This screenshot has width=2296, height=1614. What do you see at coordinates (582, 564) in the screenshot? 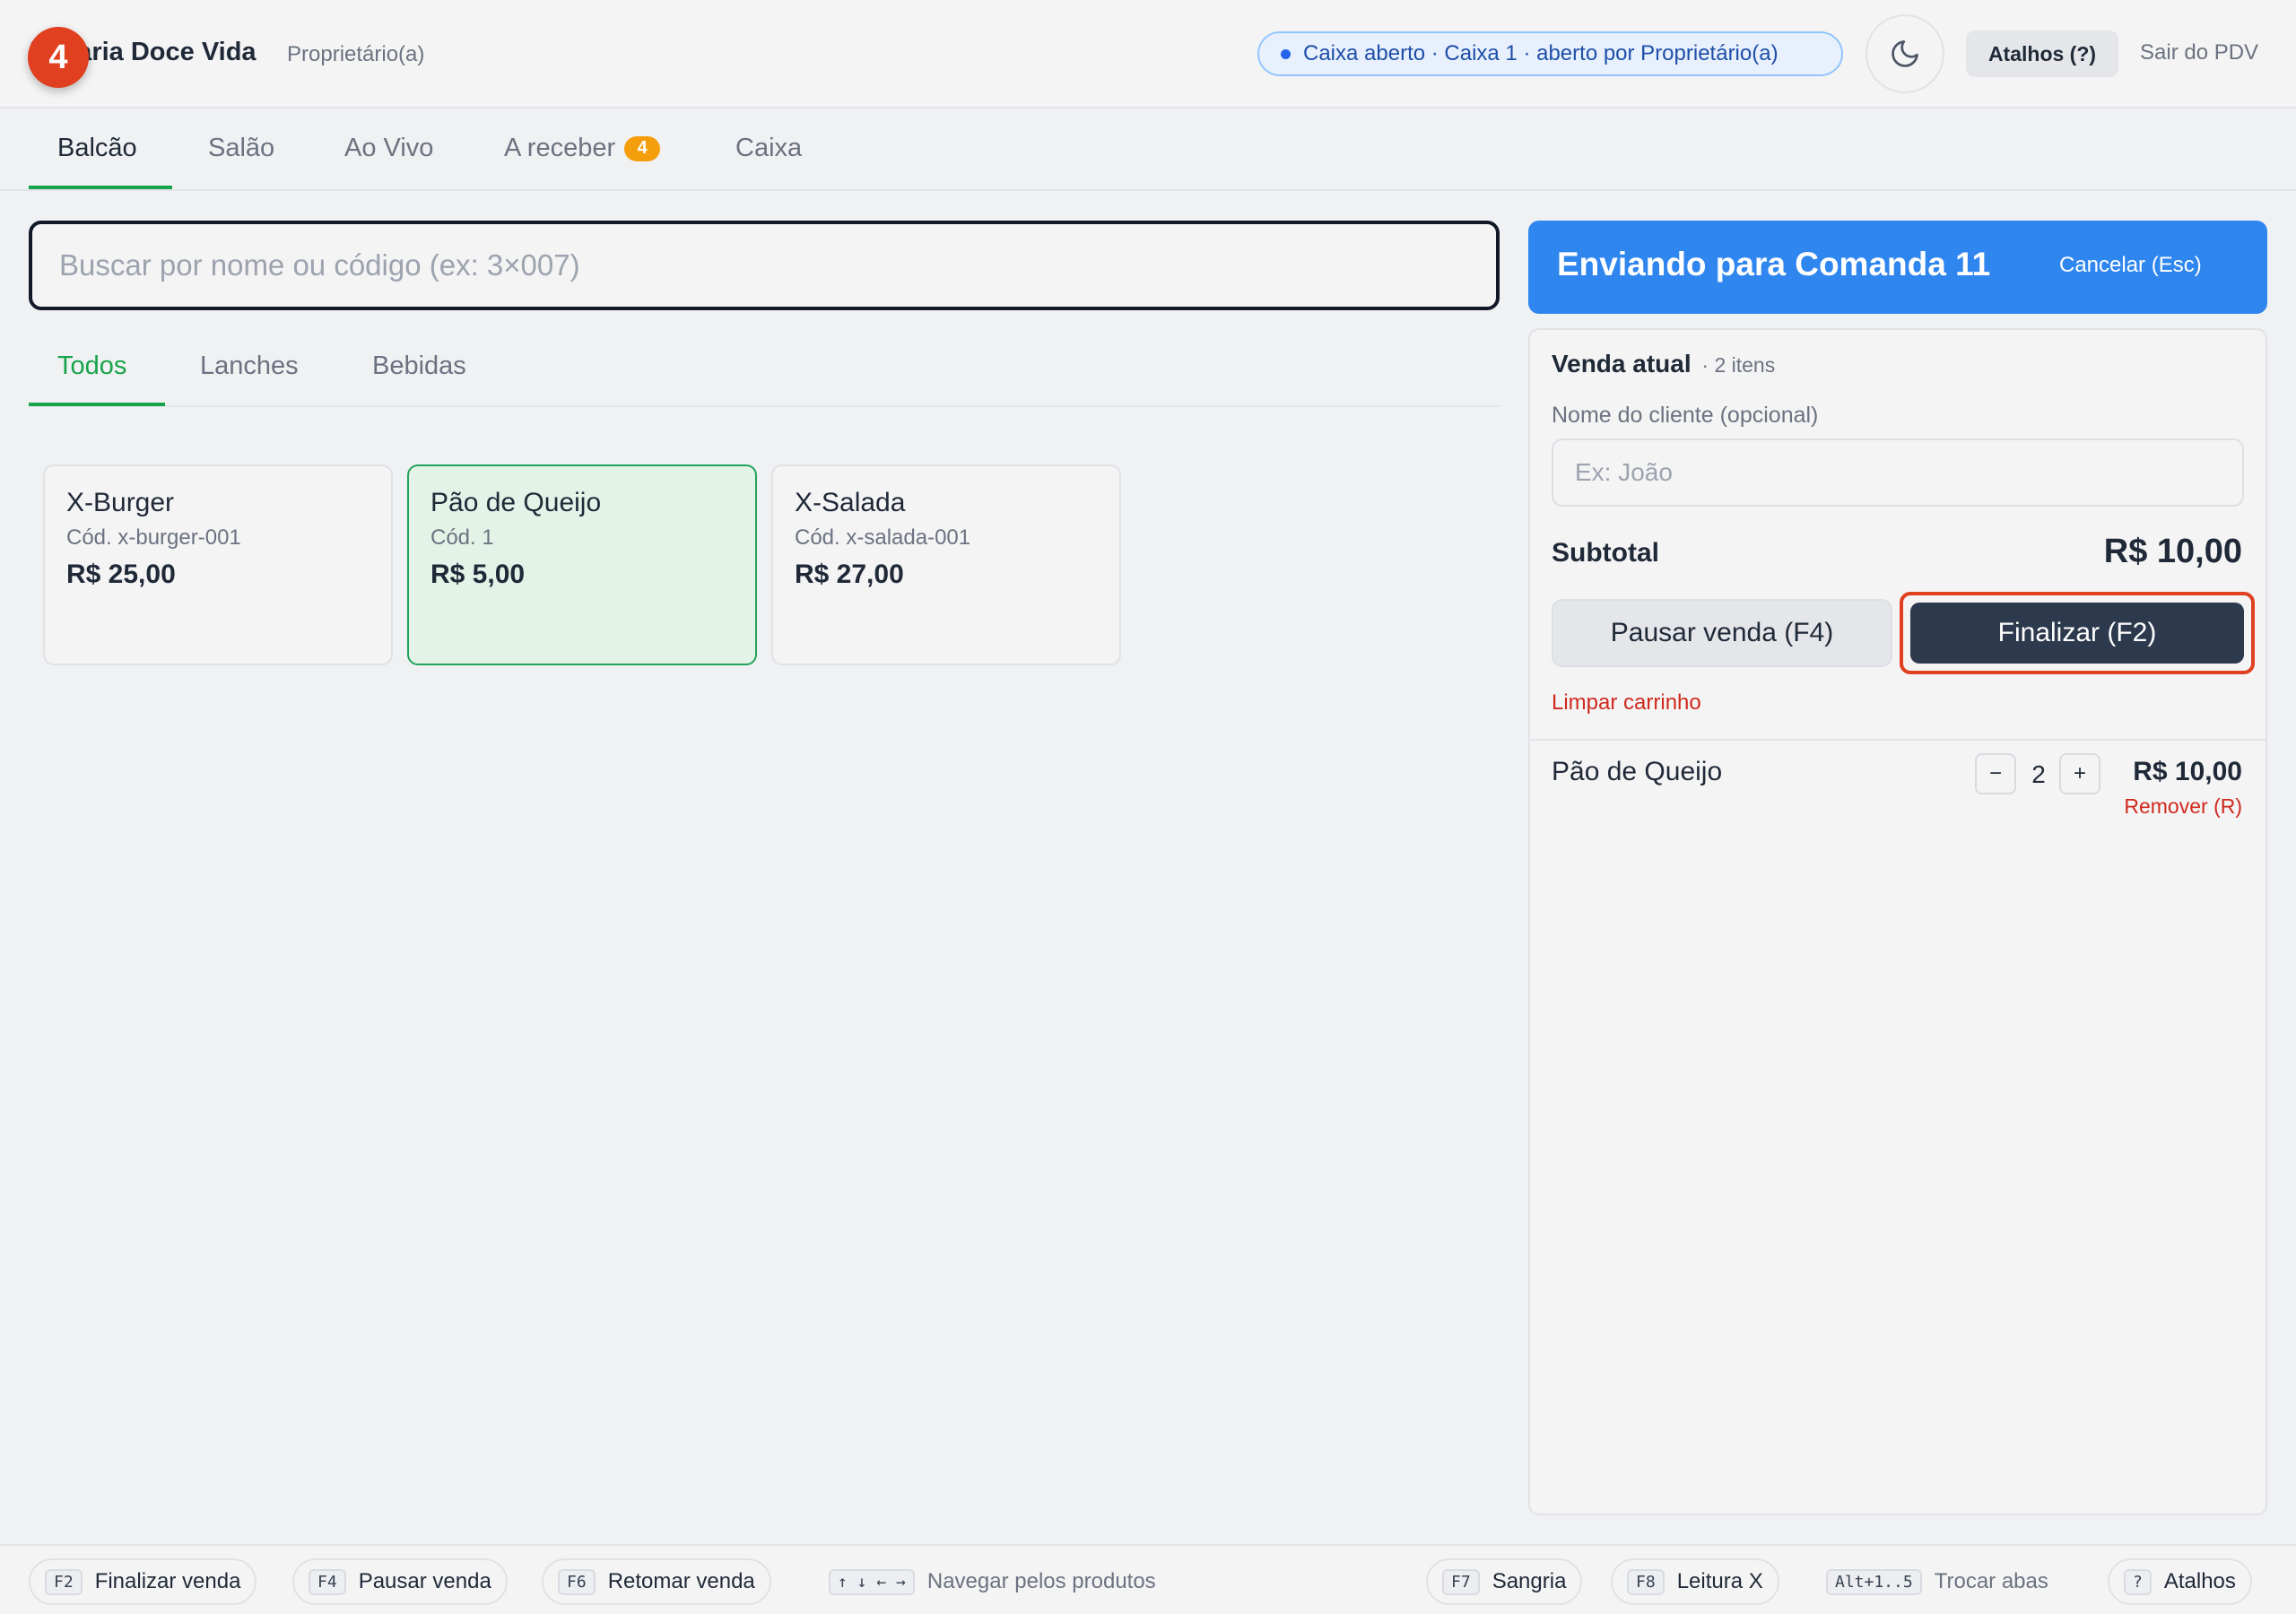
I see `product-card-pao-de-queijo: Pão de Queijo Cód. 1 R$ 5,00` at bounding box center [582, 564].